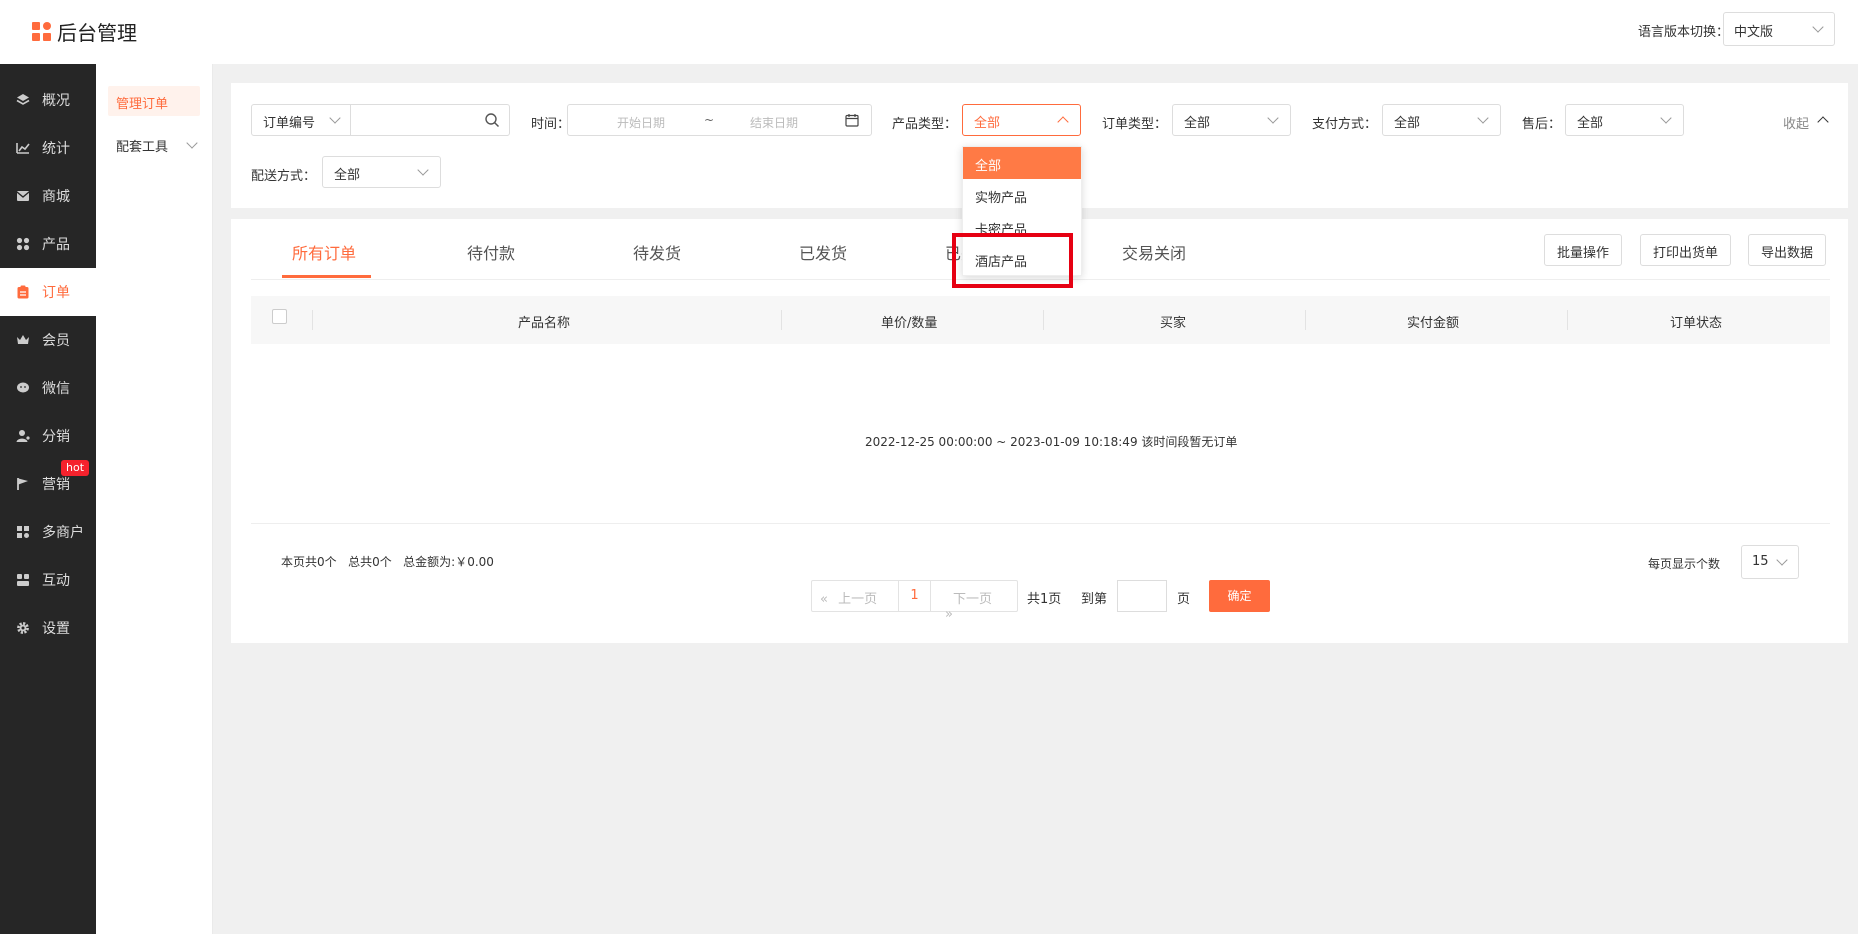 The width and height of the screenshot is (1858, 934). What do you see at coordinates (23, 244) in the screenshot?
I see `grid-icon` at bounding box center [23, 244].